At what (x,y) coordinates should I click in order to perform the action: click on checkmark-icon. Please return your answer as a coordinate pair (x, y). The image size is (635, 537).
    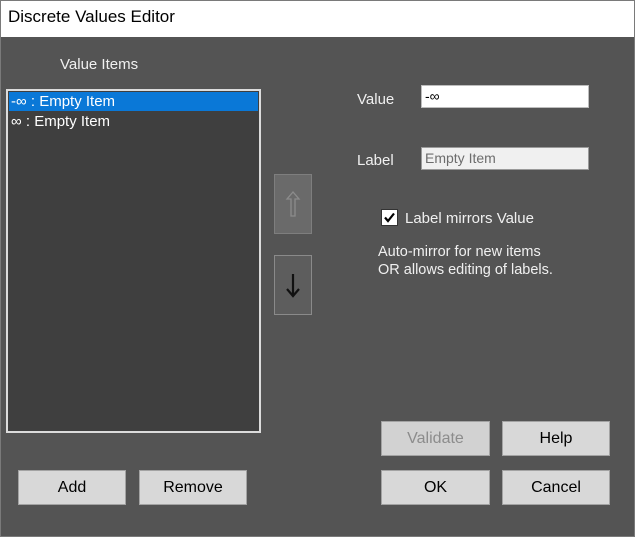
    Looking at the image, I should click on (389, 217).